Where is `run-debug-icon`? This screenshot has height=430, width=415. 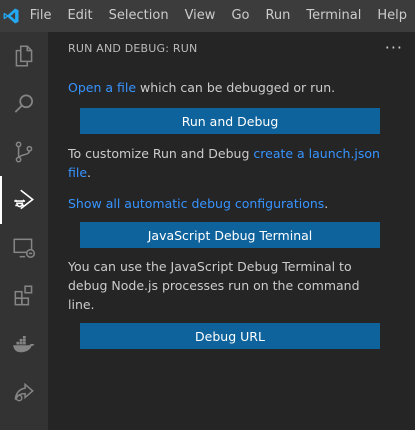 run-debug-icon is located at coordinates (24, 200).